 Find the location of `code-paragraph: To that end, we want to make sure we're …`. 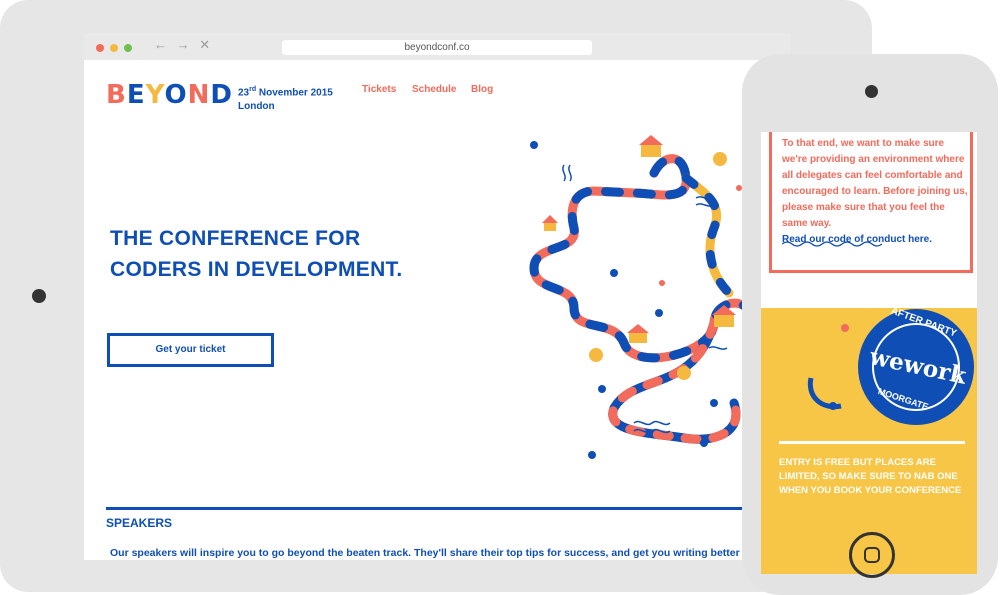

code-paragraph: To that end, we want to make sure we're … is located at coordinates (875, 183).